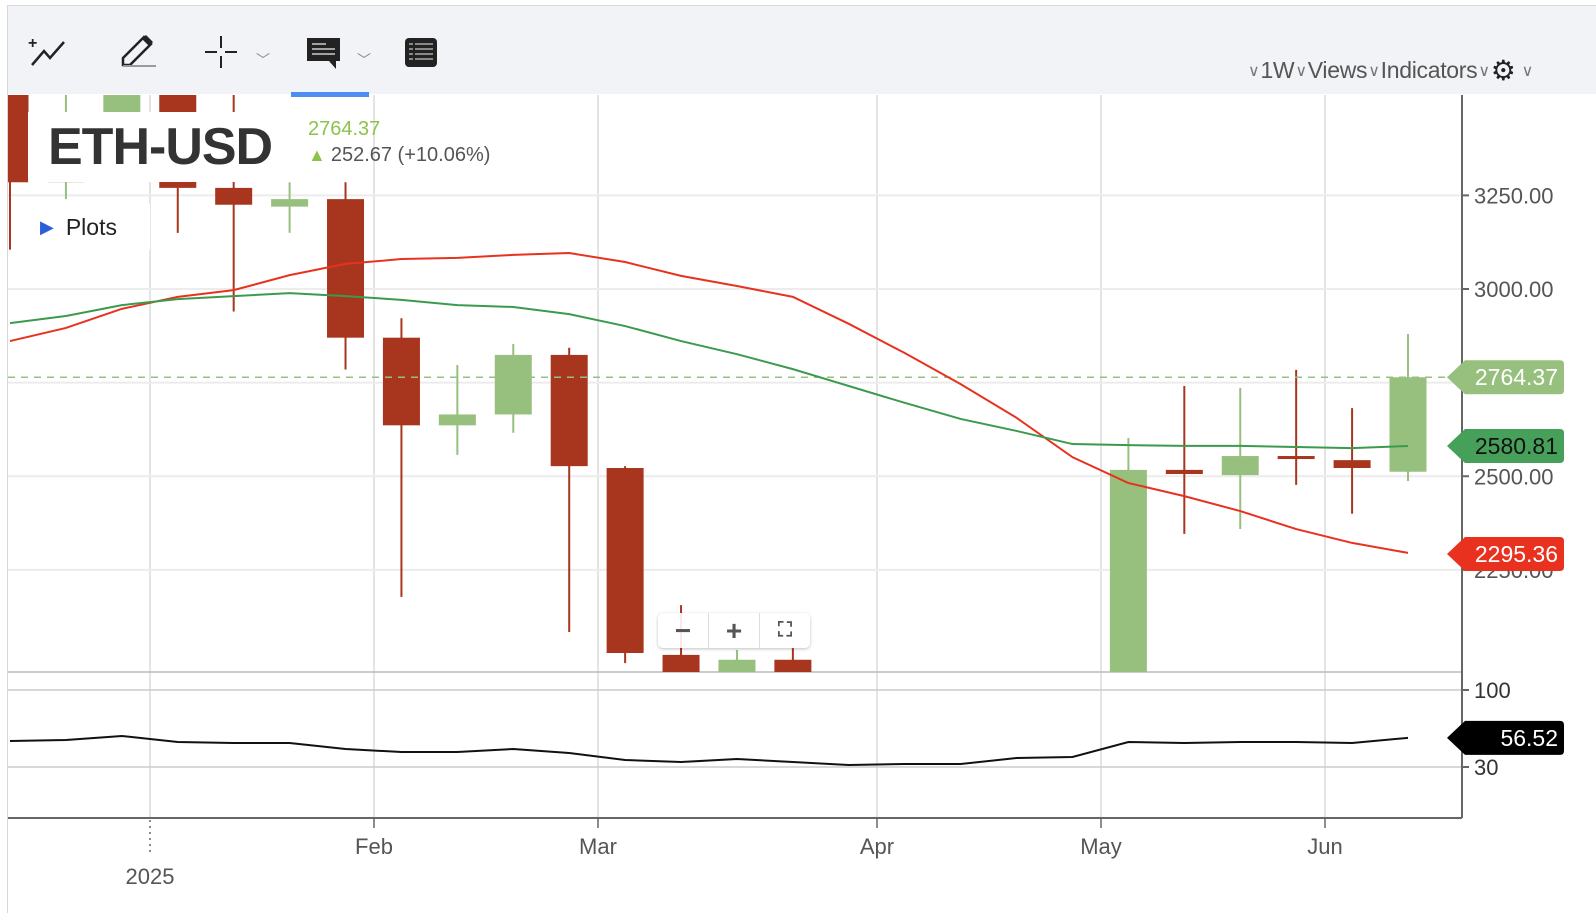  What do you see at coordinates (1429, 70) in the screenshot?
I see `indicators-menu: Indicators` at bounding box center [1429, 70].